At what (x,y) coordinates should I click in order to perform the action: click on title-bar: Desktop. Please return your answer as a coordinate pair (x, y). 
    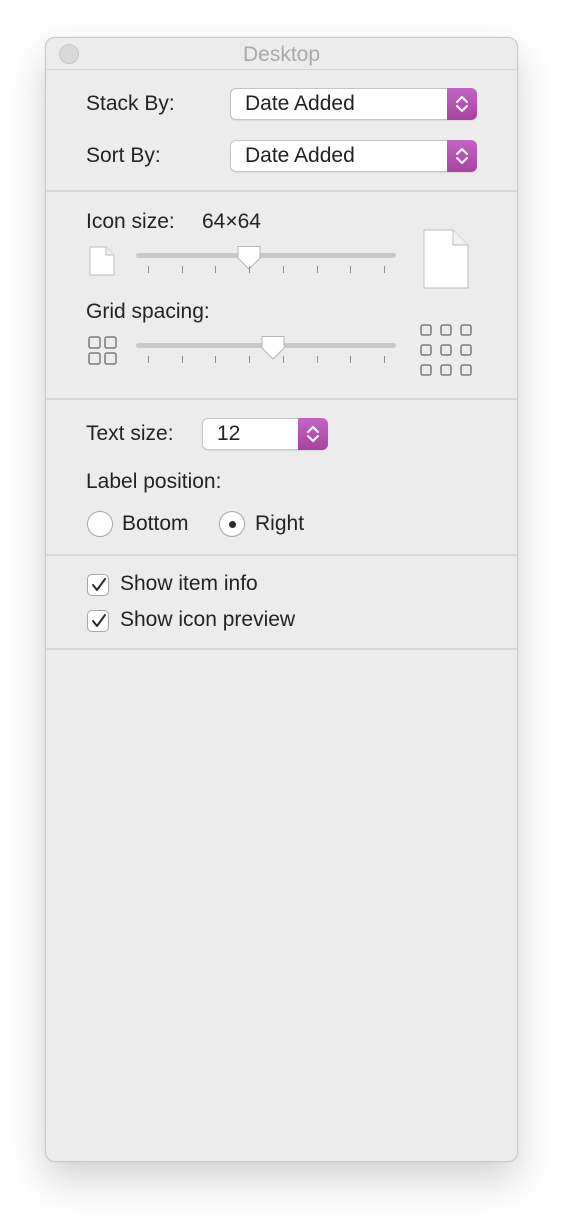
    Looking at the image, I should click on (281, 54).